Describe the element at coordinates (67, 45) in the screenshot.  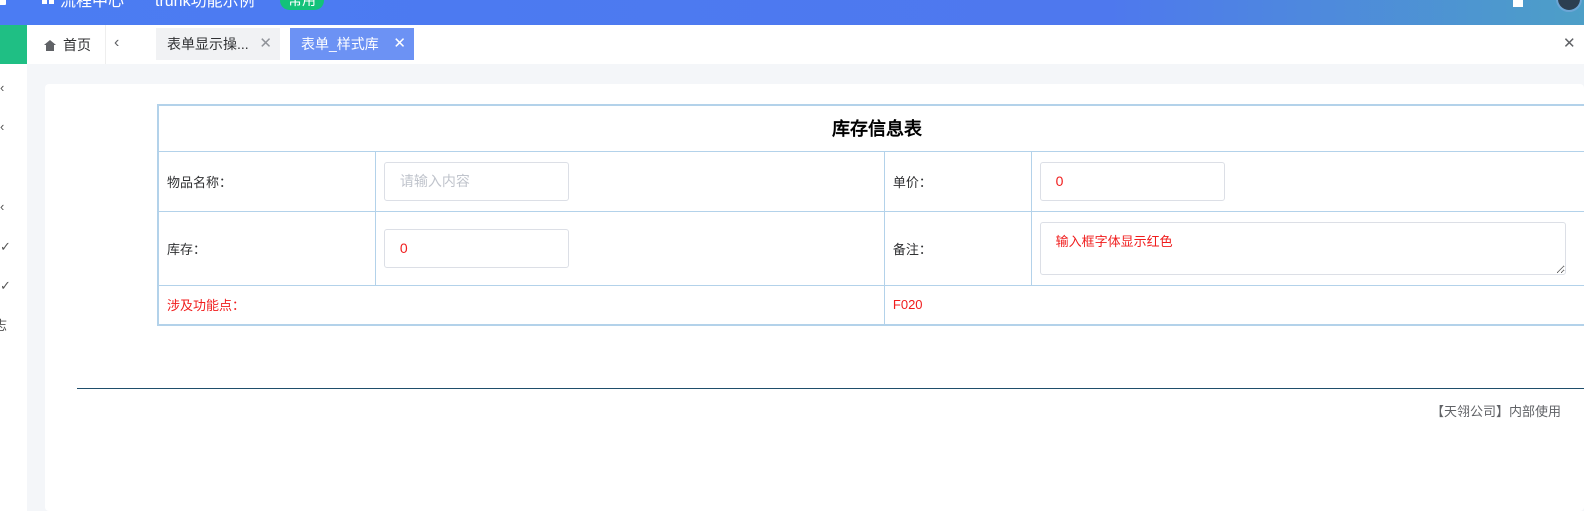
I see `tab-home: 首页` at that location.